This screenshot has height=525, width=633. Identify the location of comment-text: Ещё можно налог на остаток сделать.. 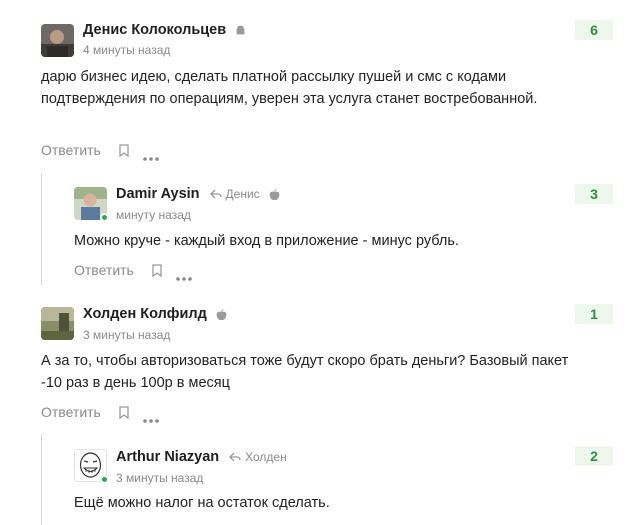
(202, 503).